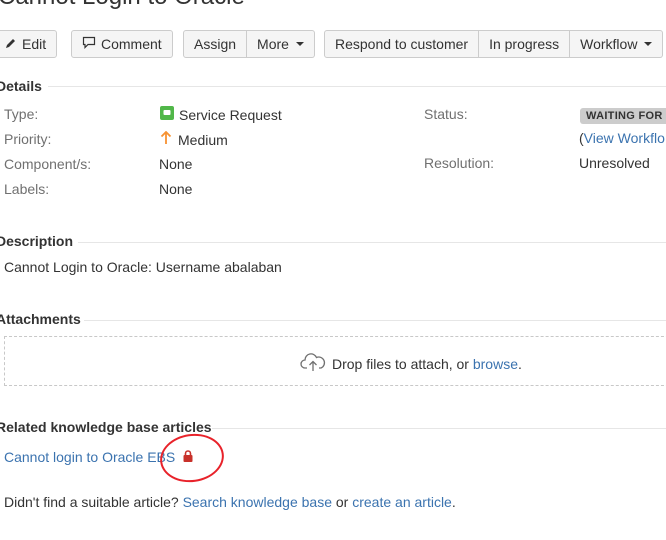 Image resolution: width=666 pixels, height=540 pixels. I want to click on attachments-divider, so click(375, 320).